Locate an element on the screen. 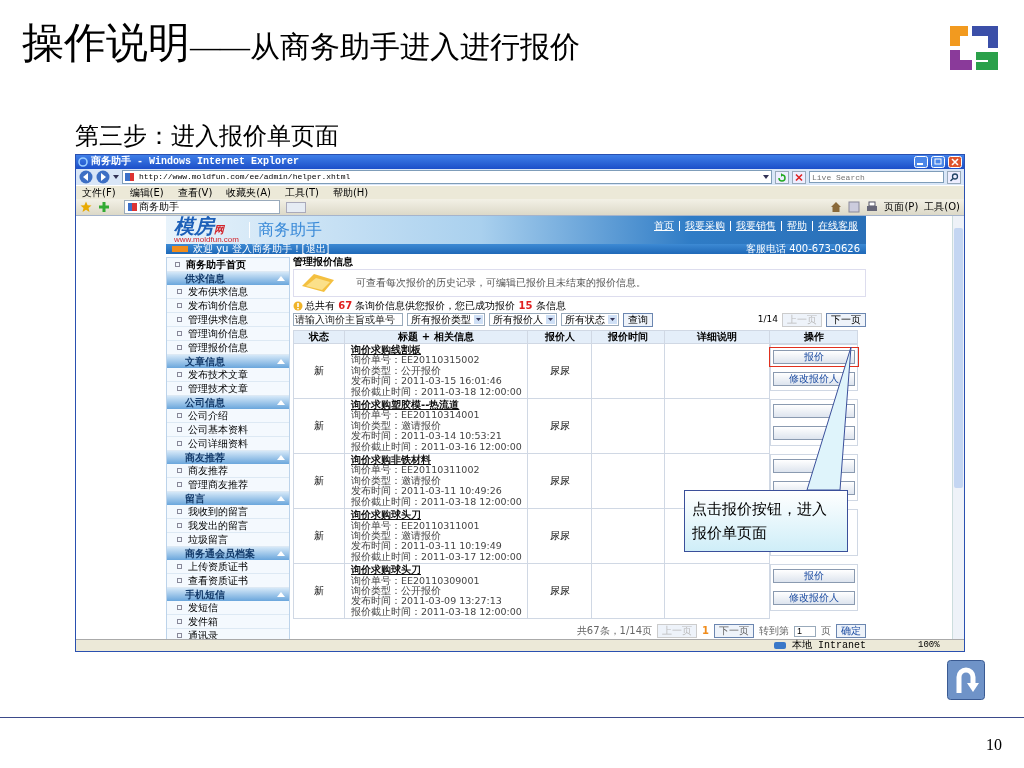  summary-text: 总共有 67 条询价信息供您报价，您已成功报价 15 条信息 is located at coordinates (435, 305).